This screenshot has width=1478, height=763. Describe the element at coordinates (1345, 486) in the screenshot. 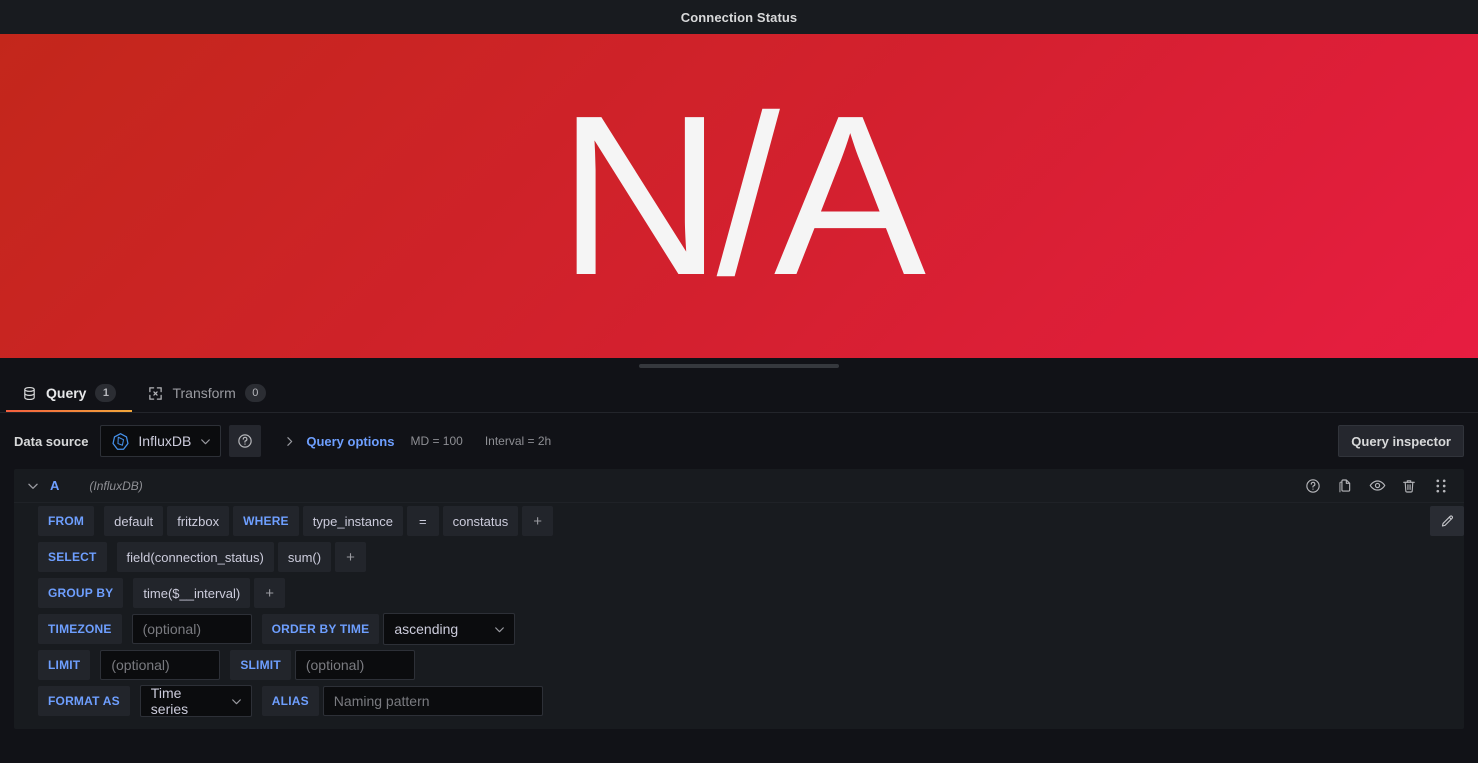

I see `copy-icon` at that location.